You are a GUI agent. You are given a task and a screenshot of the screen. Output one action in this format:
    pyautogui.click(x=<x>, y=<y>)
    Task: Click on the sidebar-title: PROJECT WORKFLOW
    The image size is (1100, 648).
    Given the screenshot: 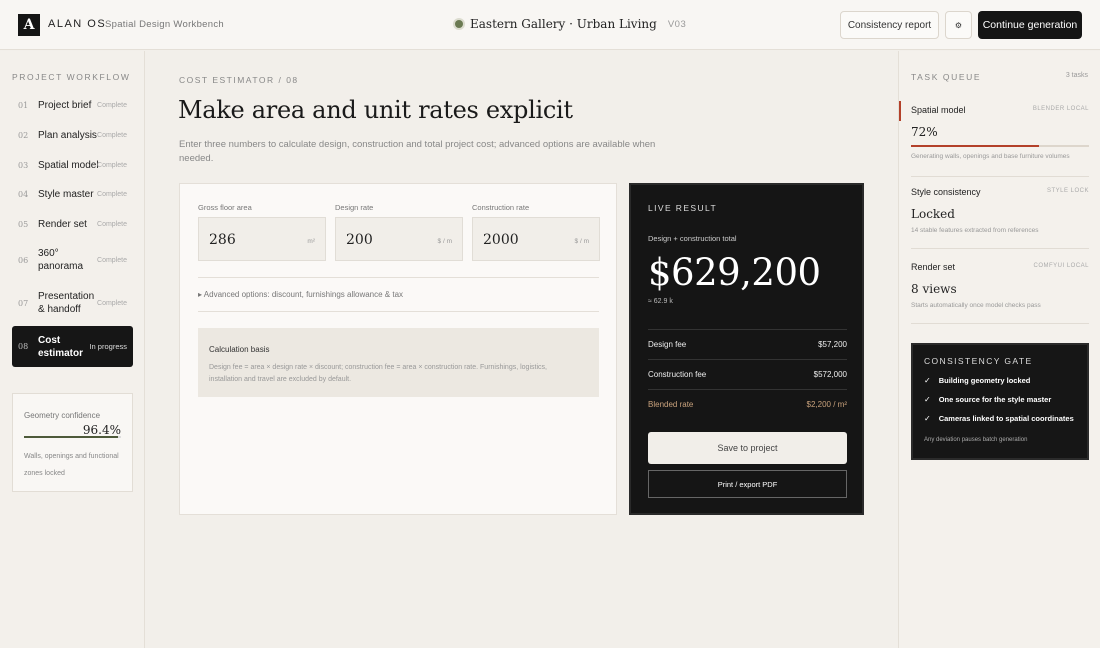 What is the action you would take?
    pyautogui.click(x=71, y=77)
    